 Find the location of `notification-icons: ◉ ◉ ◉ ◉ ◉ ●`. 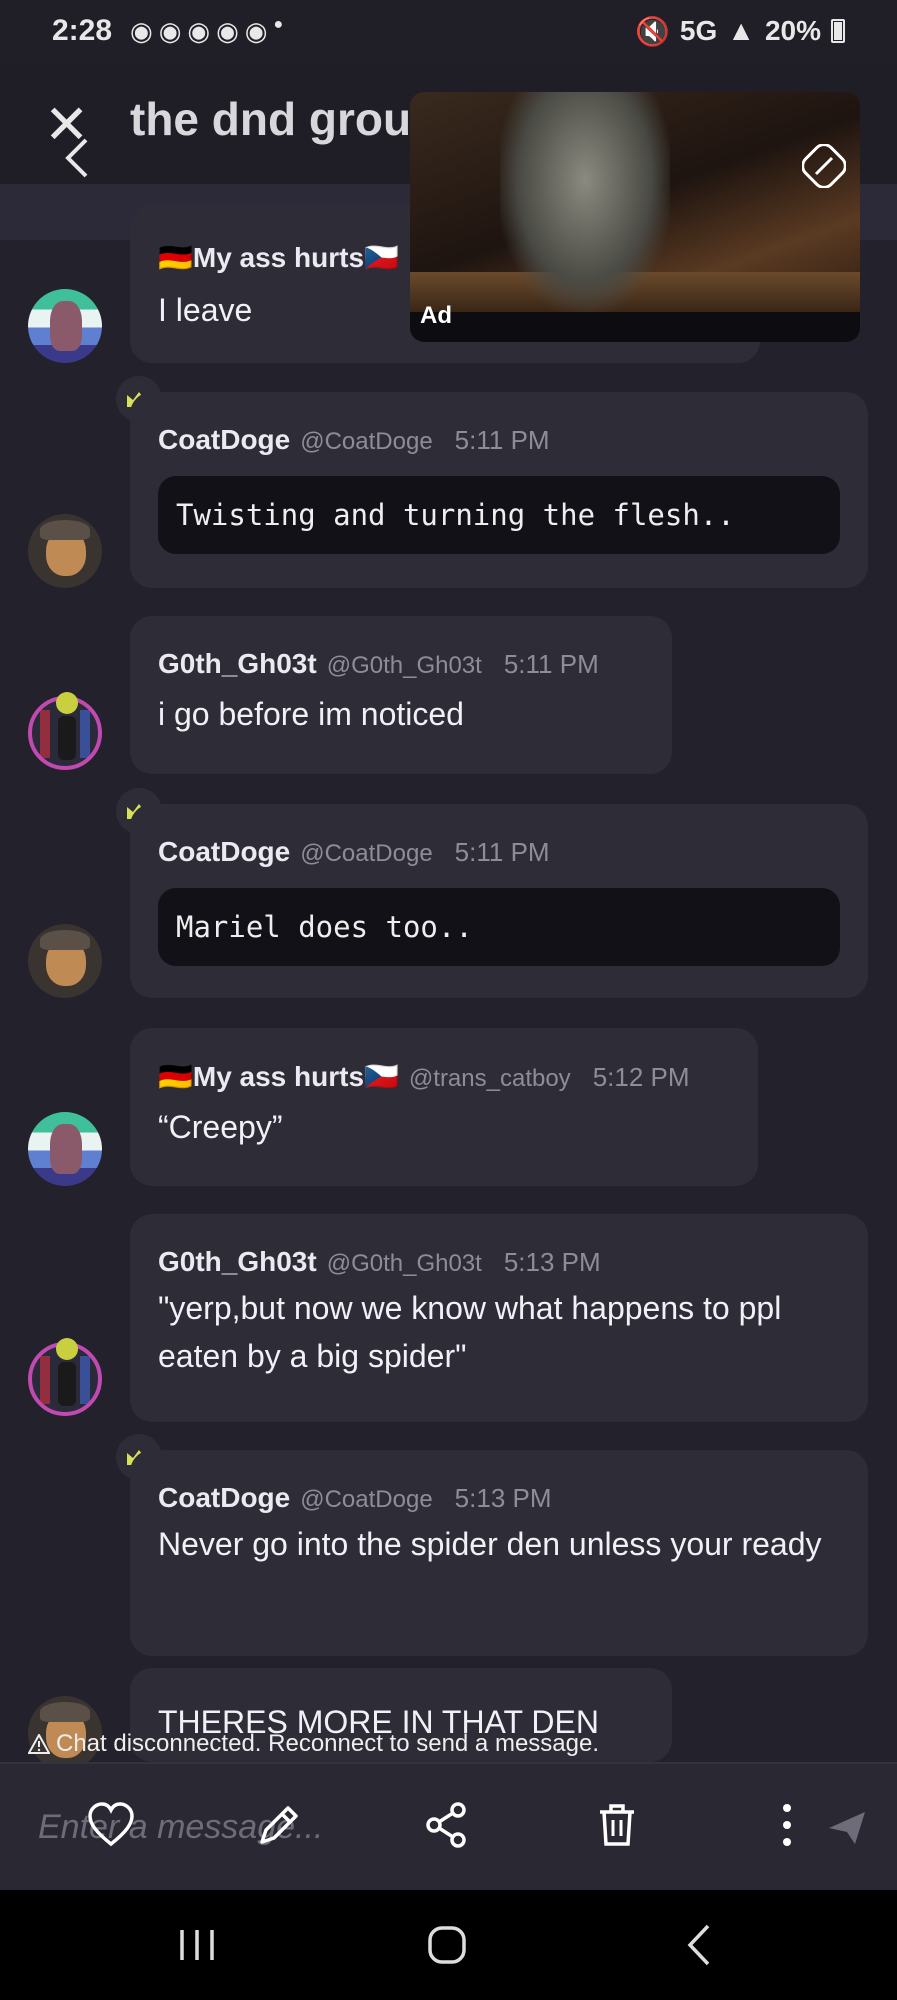

notification-icons: ◉ ◉ ◉ ◉ ◉ ● is located at coordinates (206, 31).